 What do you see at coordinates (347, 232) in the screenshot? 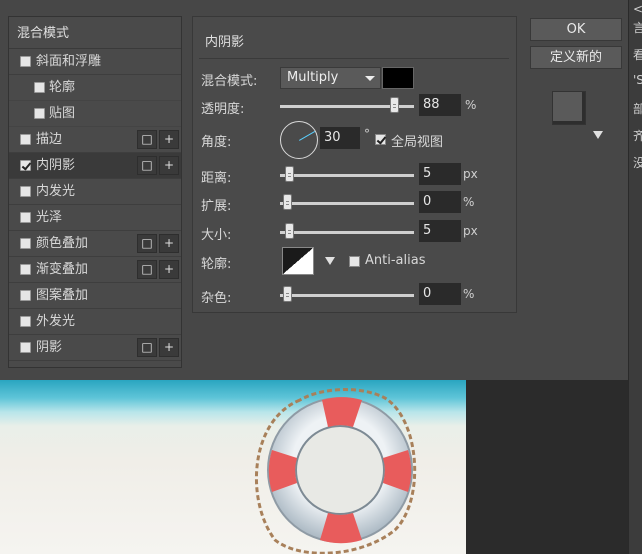
I see `size-slider-track` at bounding box center [347, 232].